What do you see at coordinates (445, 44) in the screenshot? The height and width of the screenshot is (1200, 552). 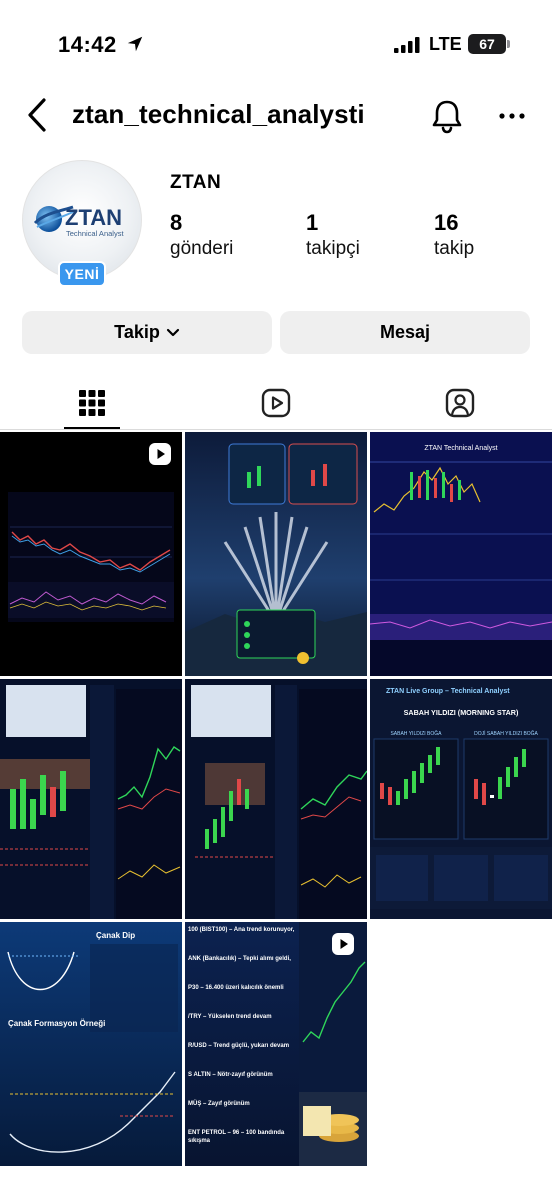 I see `network-type: LTE` at bounding box center [445, 44].